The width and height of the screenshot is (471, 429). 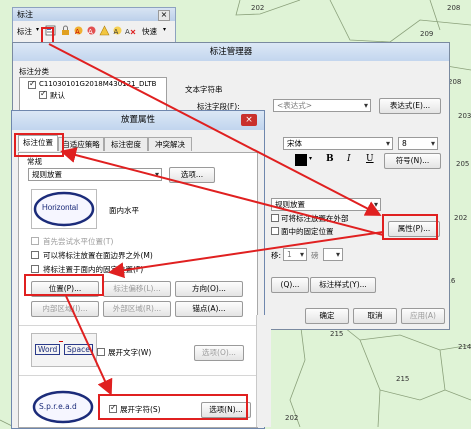 I want to click on arrow-properties-to-position, so click(x=246, y=255).